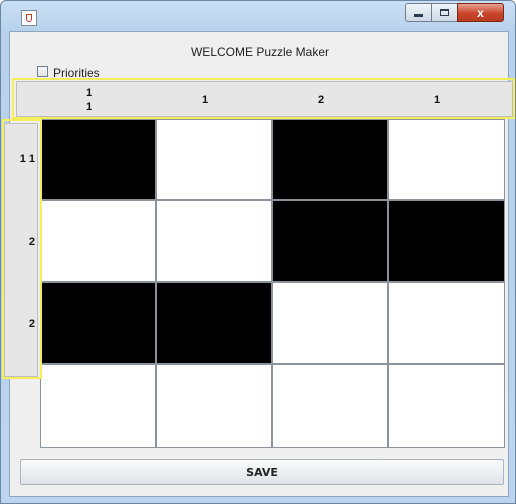 The image size is (516, 504). I want to click on column-clue-3: 2, so click(321, 100).